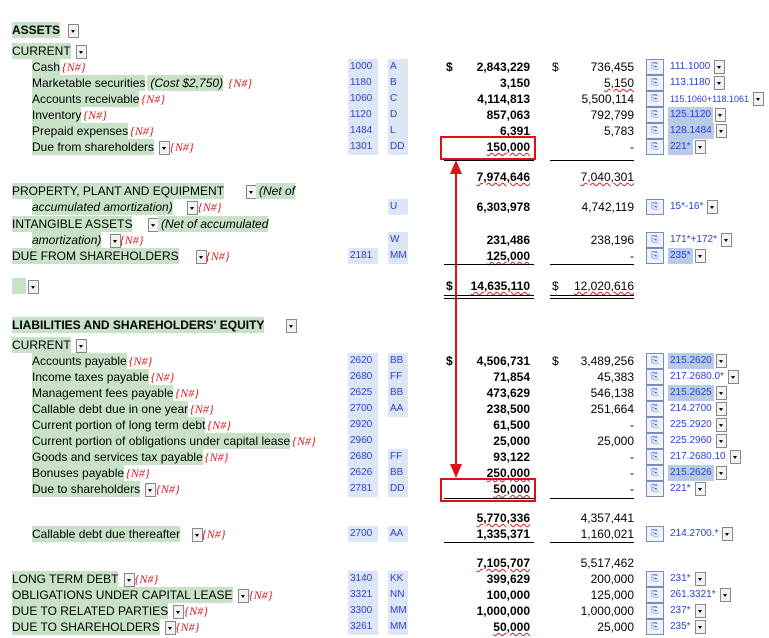 This screenshot has width=769, height=638. What do you see at coordinates (686, 425) in the screenshot?
I see `liab-formula: ⎘ 225.2920` at bounding box center [686, 425].